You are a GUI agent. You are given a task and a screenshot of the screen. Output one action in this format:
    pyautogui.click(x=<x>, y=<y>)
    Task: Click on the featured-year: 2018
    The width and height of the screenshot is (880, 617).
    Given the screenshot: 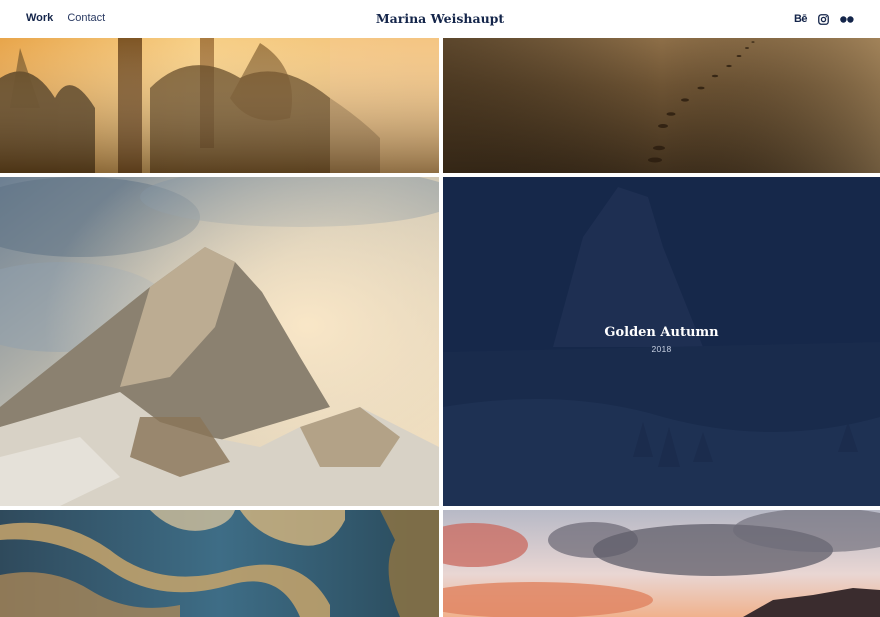 What is the action you would take?
    pyautogui.click(x=661, y=349)
    